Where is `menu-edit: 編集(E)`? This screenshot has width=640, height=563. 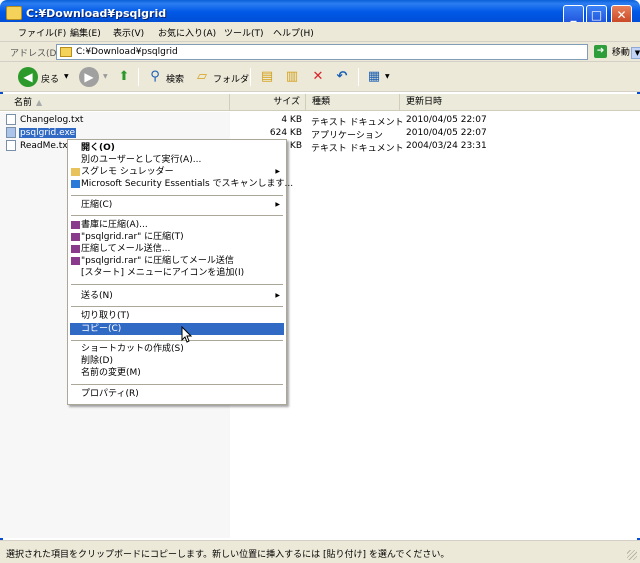
menu-edit: 編集(E) is located at coordinates (85, 32).